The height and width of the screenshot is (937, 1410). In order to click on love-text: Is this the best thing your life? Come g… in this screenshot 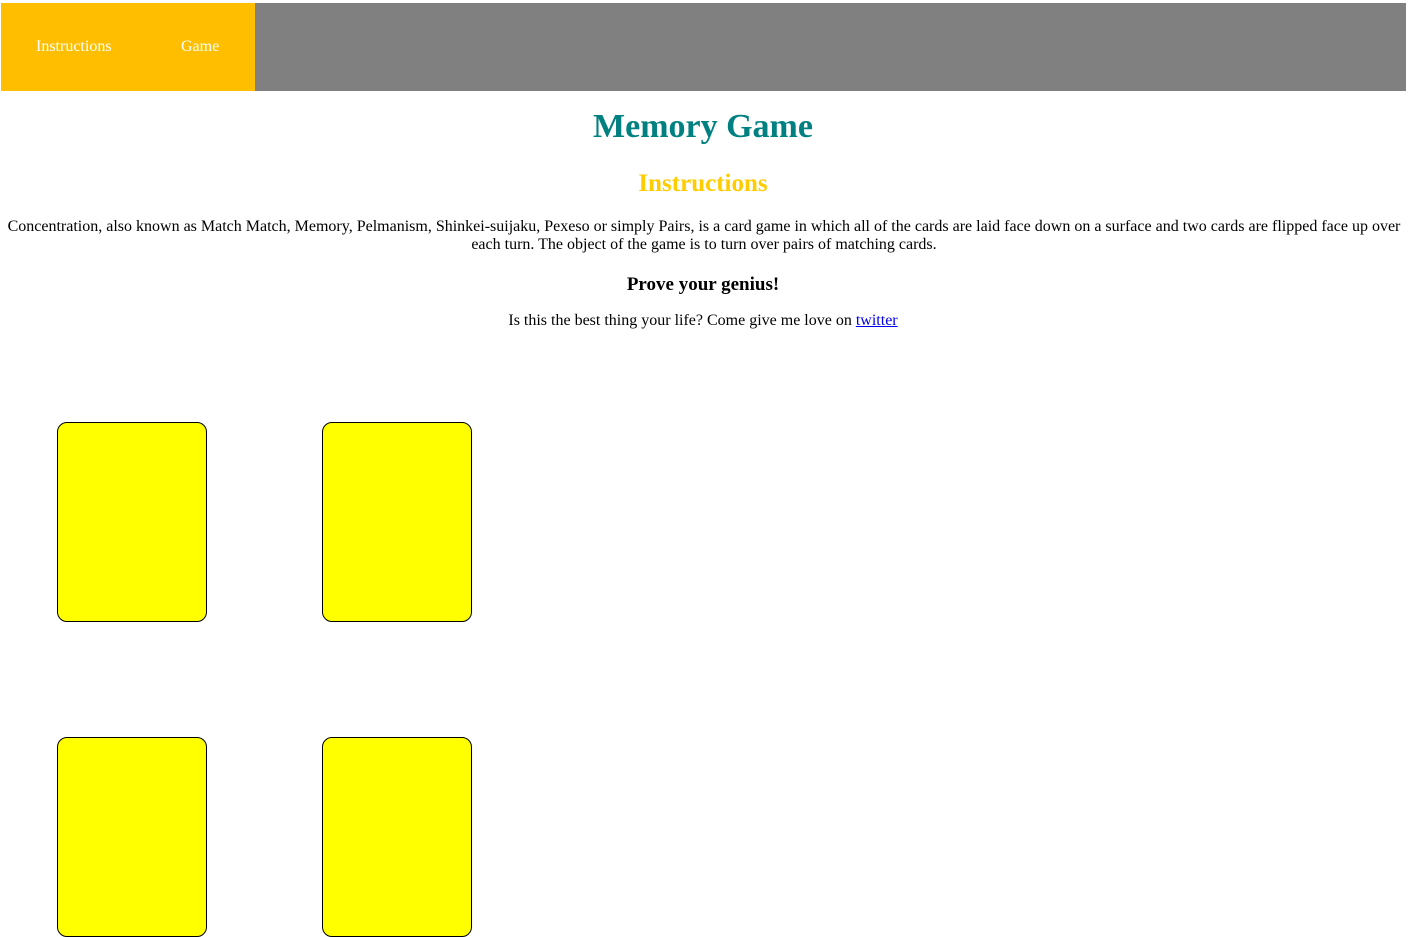, I will do `click(682, 320)`.